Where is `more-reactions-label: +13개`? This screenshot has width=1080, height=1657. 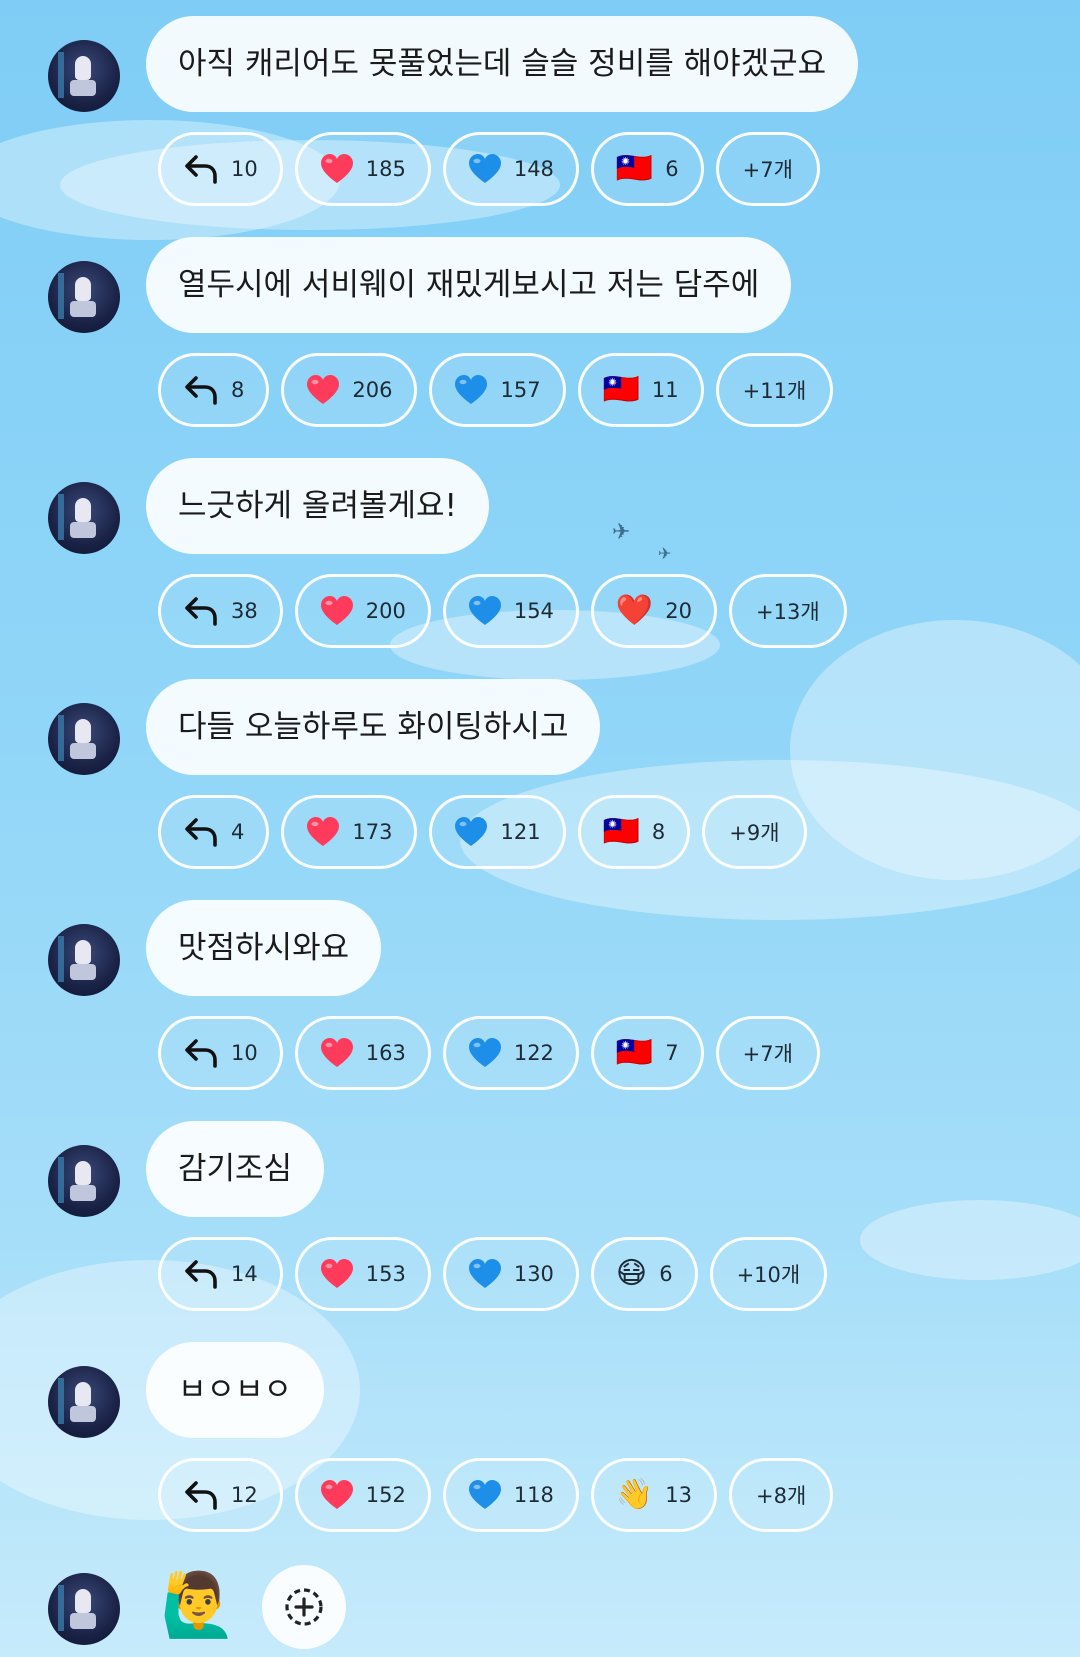 more-reactions-label: +13개 is located at coordinates (788, 612).